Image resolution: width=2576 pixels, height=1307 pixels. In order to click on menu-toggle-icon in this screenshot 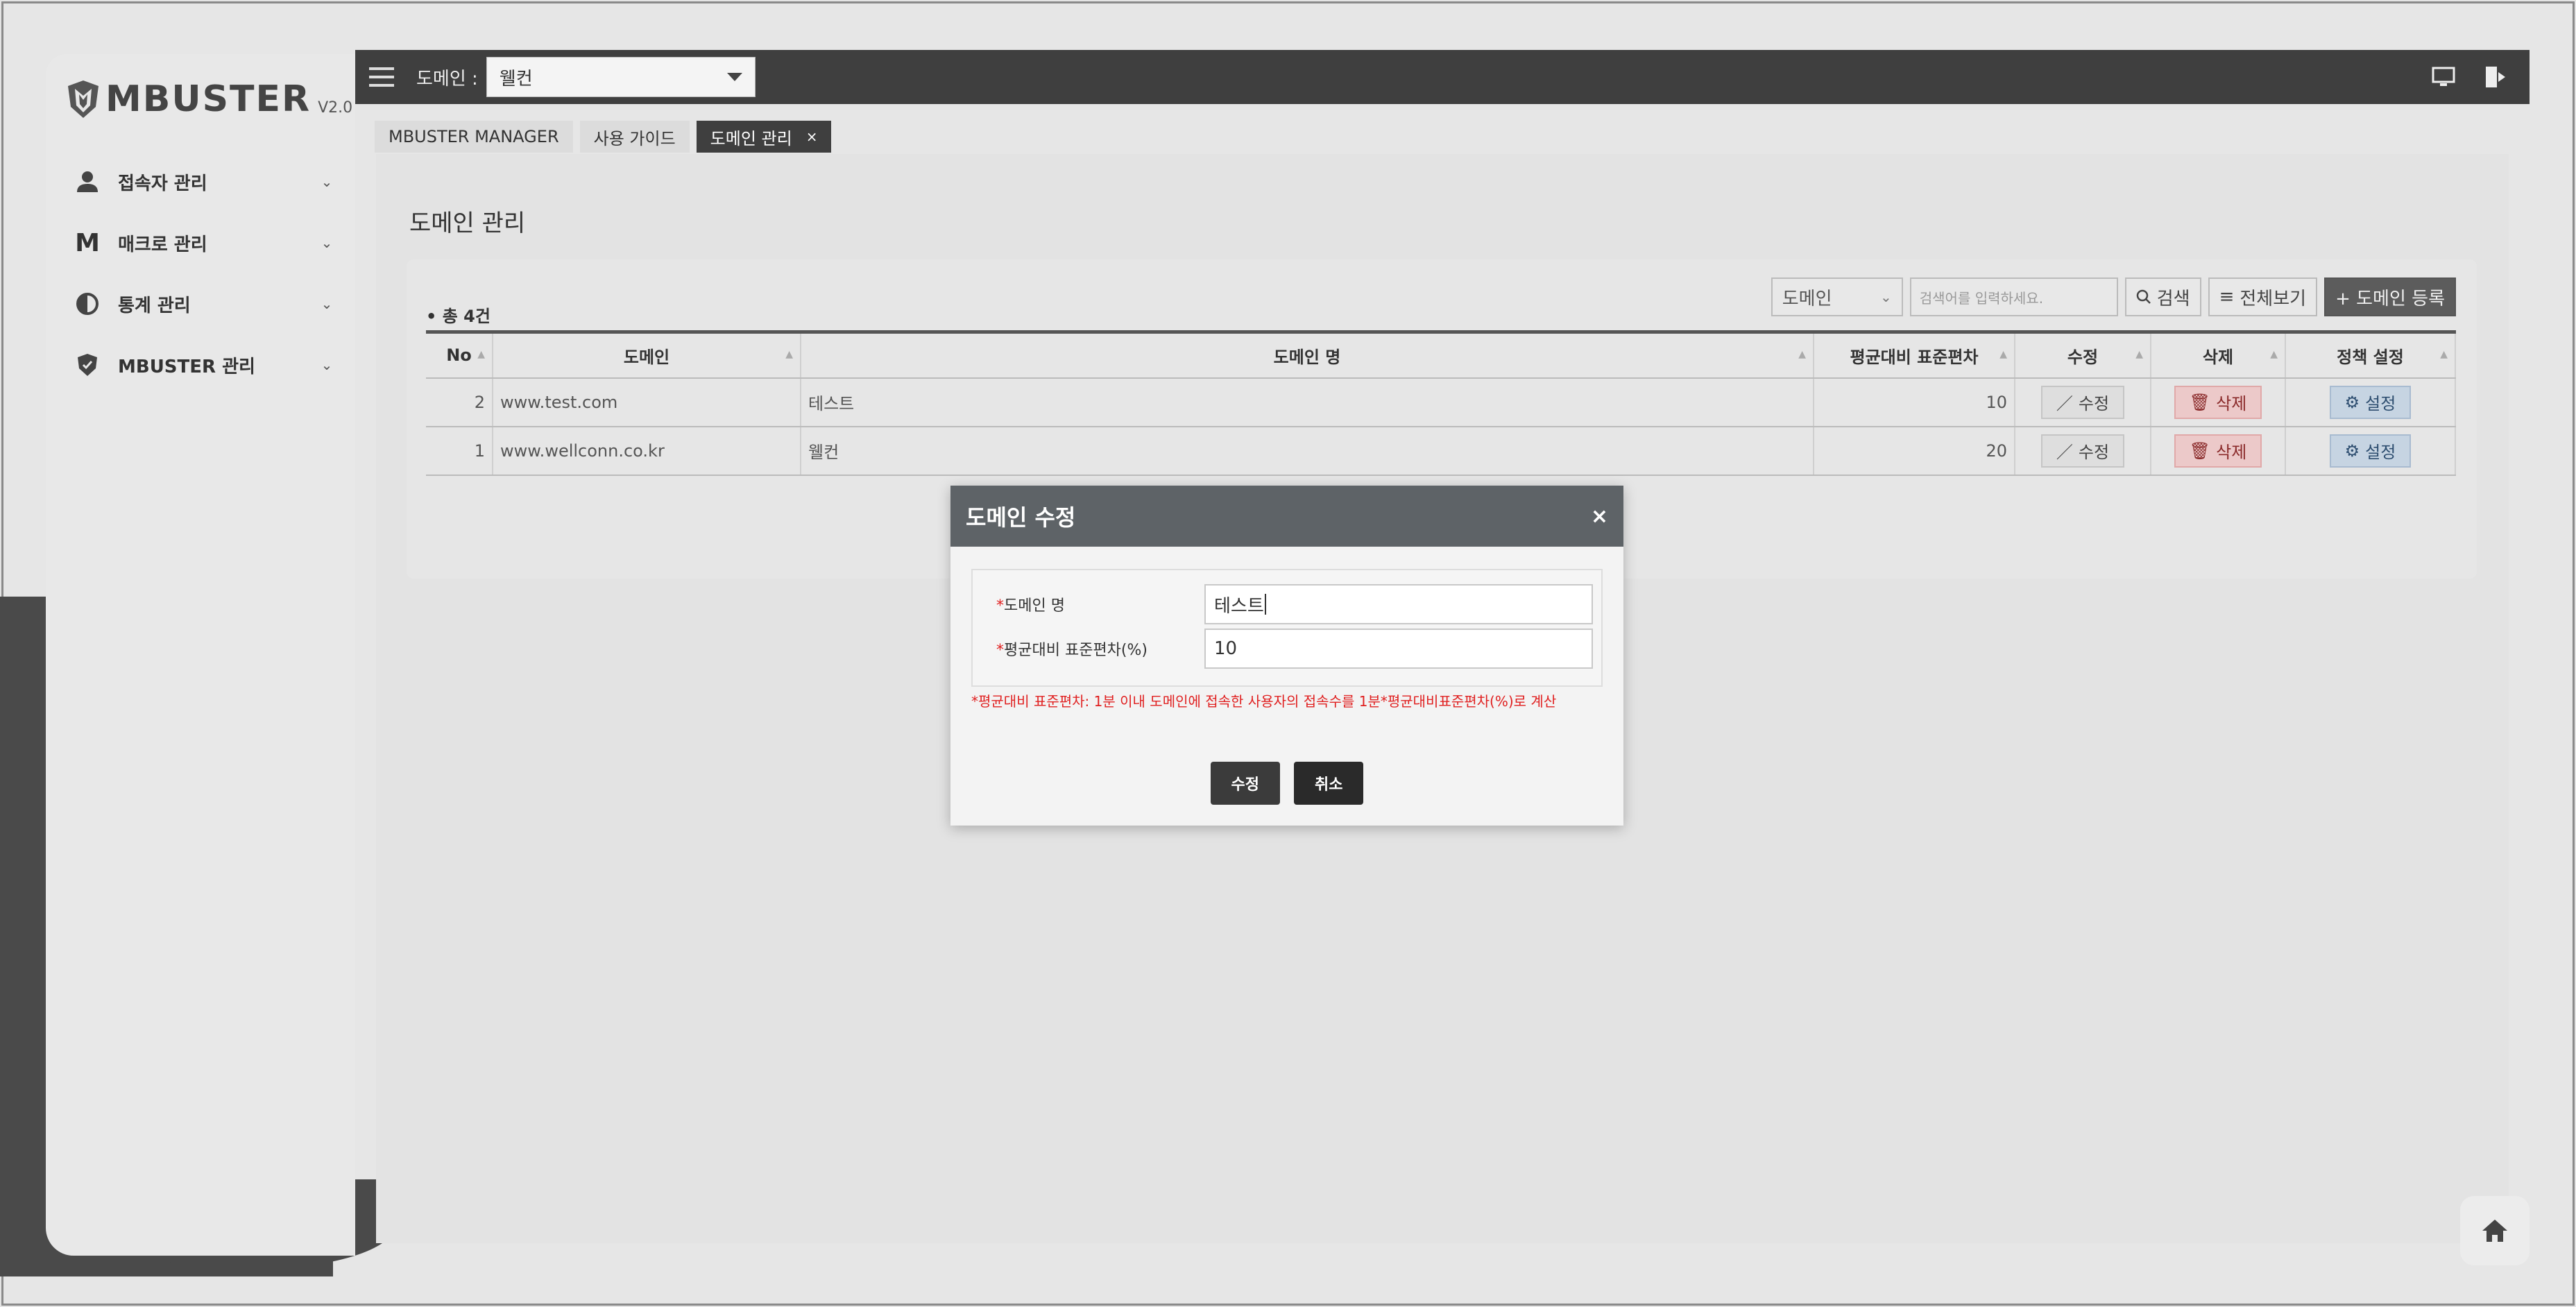, I will do `click(381, 77)`.